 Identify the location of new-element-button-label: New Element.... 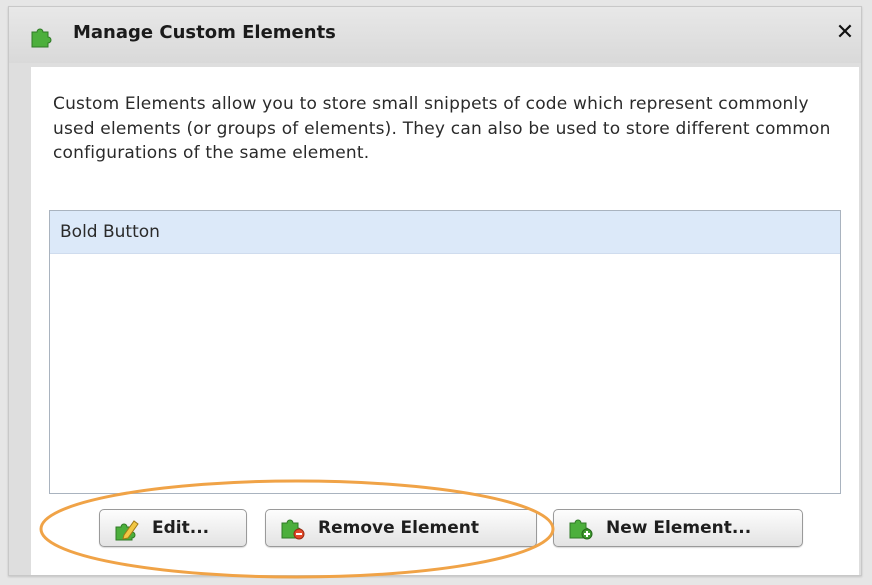
(679, 528).